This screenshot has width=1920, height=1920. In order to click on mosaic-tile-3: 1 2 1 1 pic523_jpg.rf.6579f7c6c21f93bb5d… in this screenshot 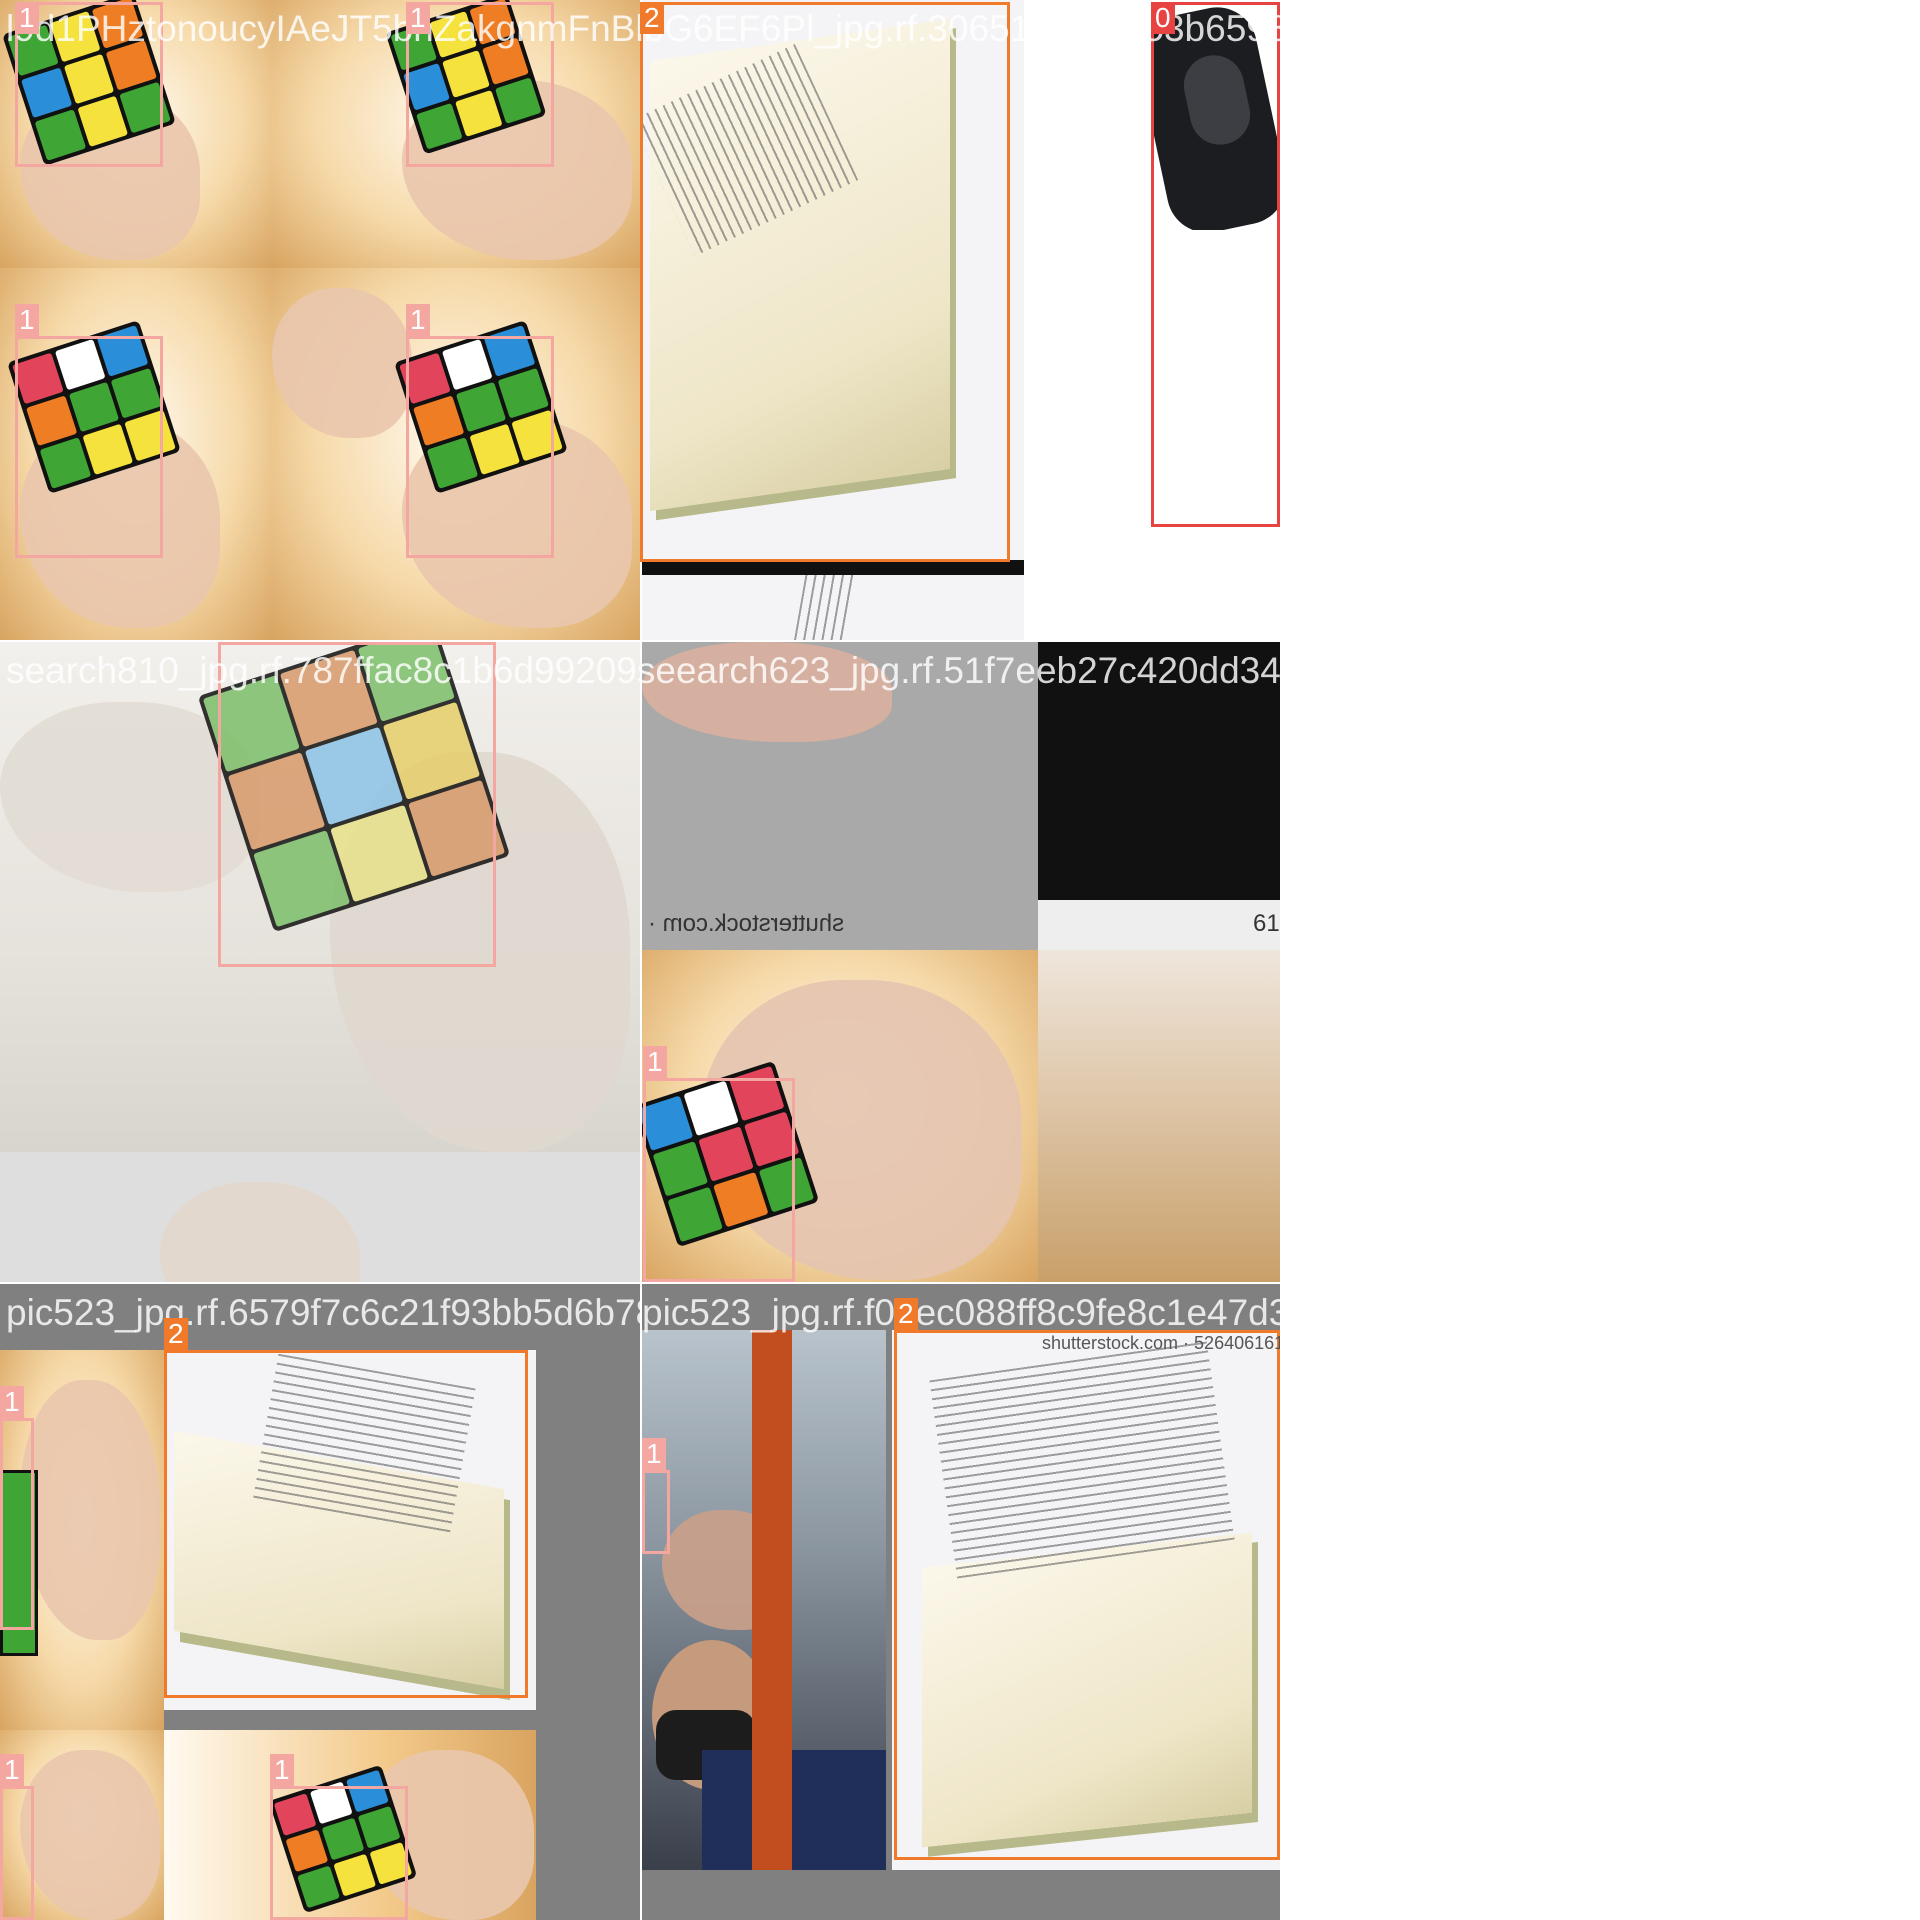, I will do `click(320, 1602)`.